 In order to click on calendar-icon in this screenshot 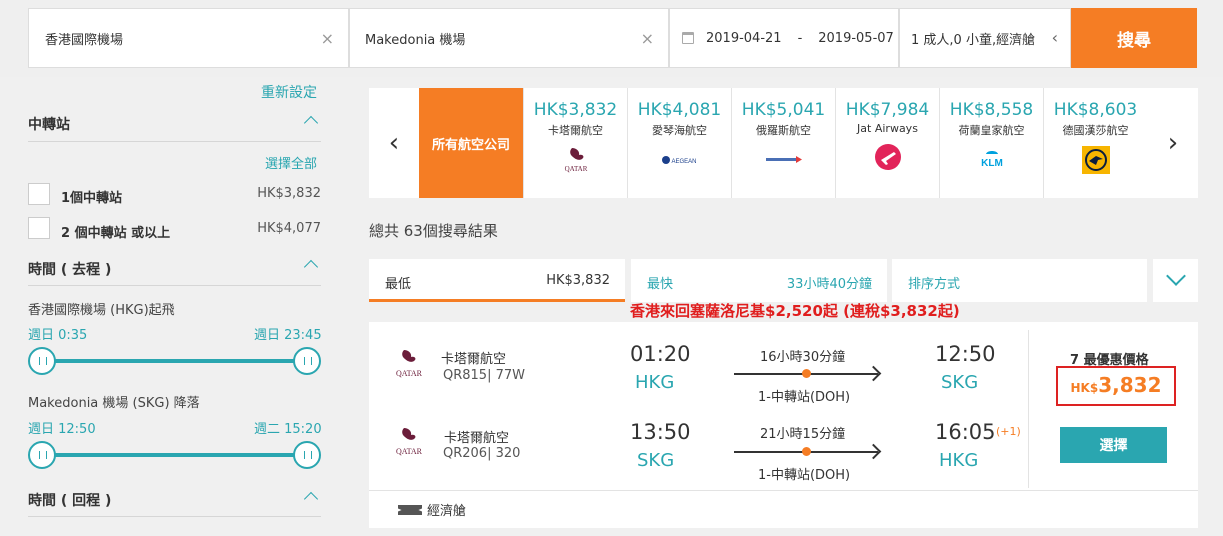, I will do `click(688, 38)`.